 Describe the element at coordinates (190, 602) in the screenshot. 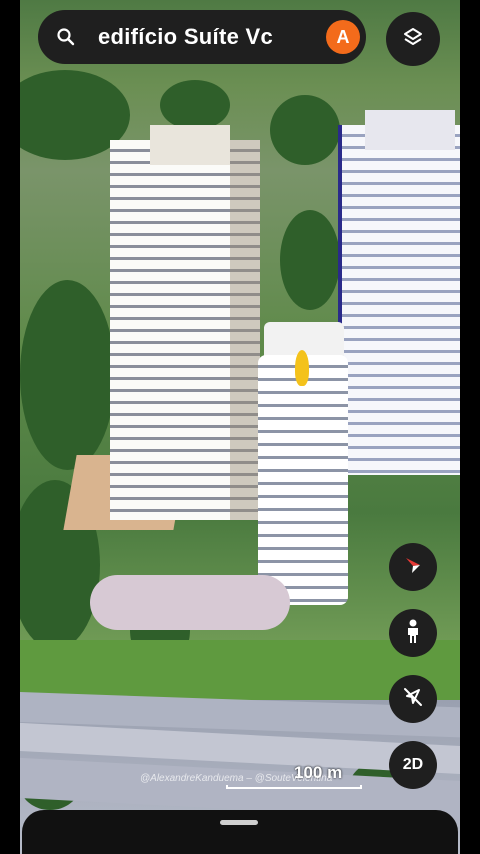

I see `plaza-area` at that location.